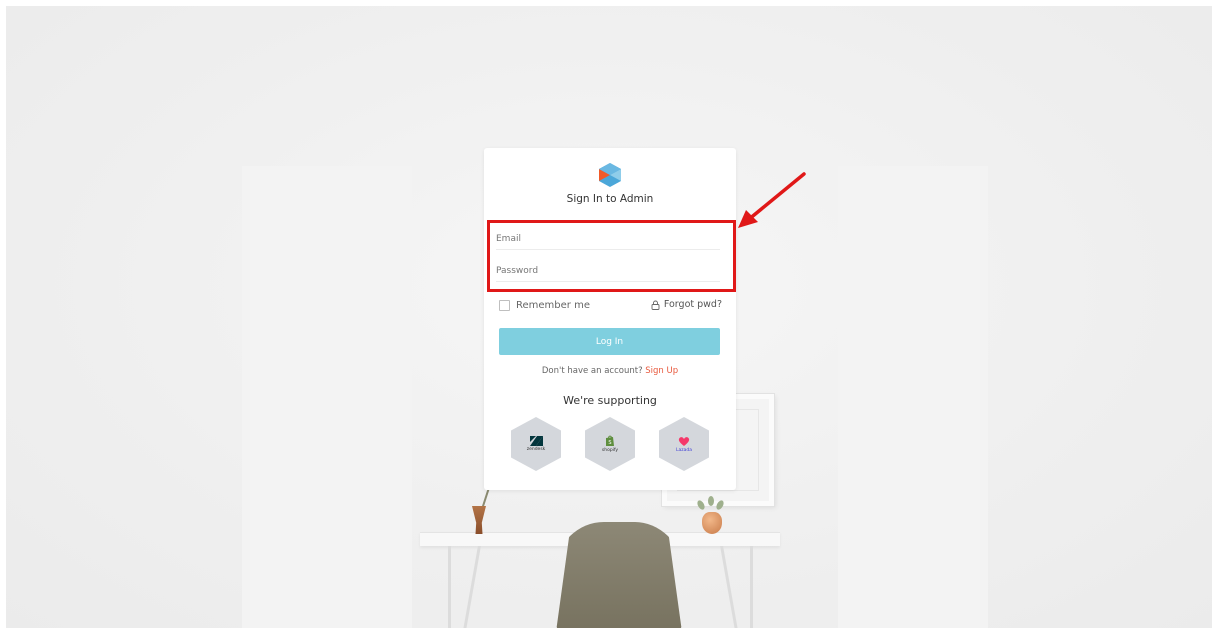 Image resolution: width=1212 pixels, height=628 pixels. Describe the element at coordinates (611, 256) in the screenshot. I see `annotation-highlight-box` at that location.